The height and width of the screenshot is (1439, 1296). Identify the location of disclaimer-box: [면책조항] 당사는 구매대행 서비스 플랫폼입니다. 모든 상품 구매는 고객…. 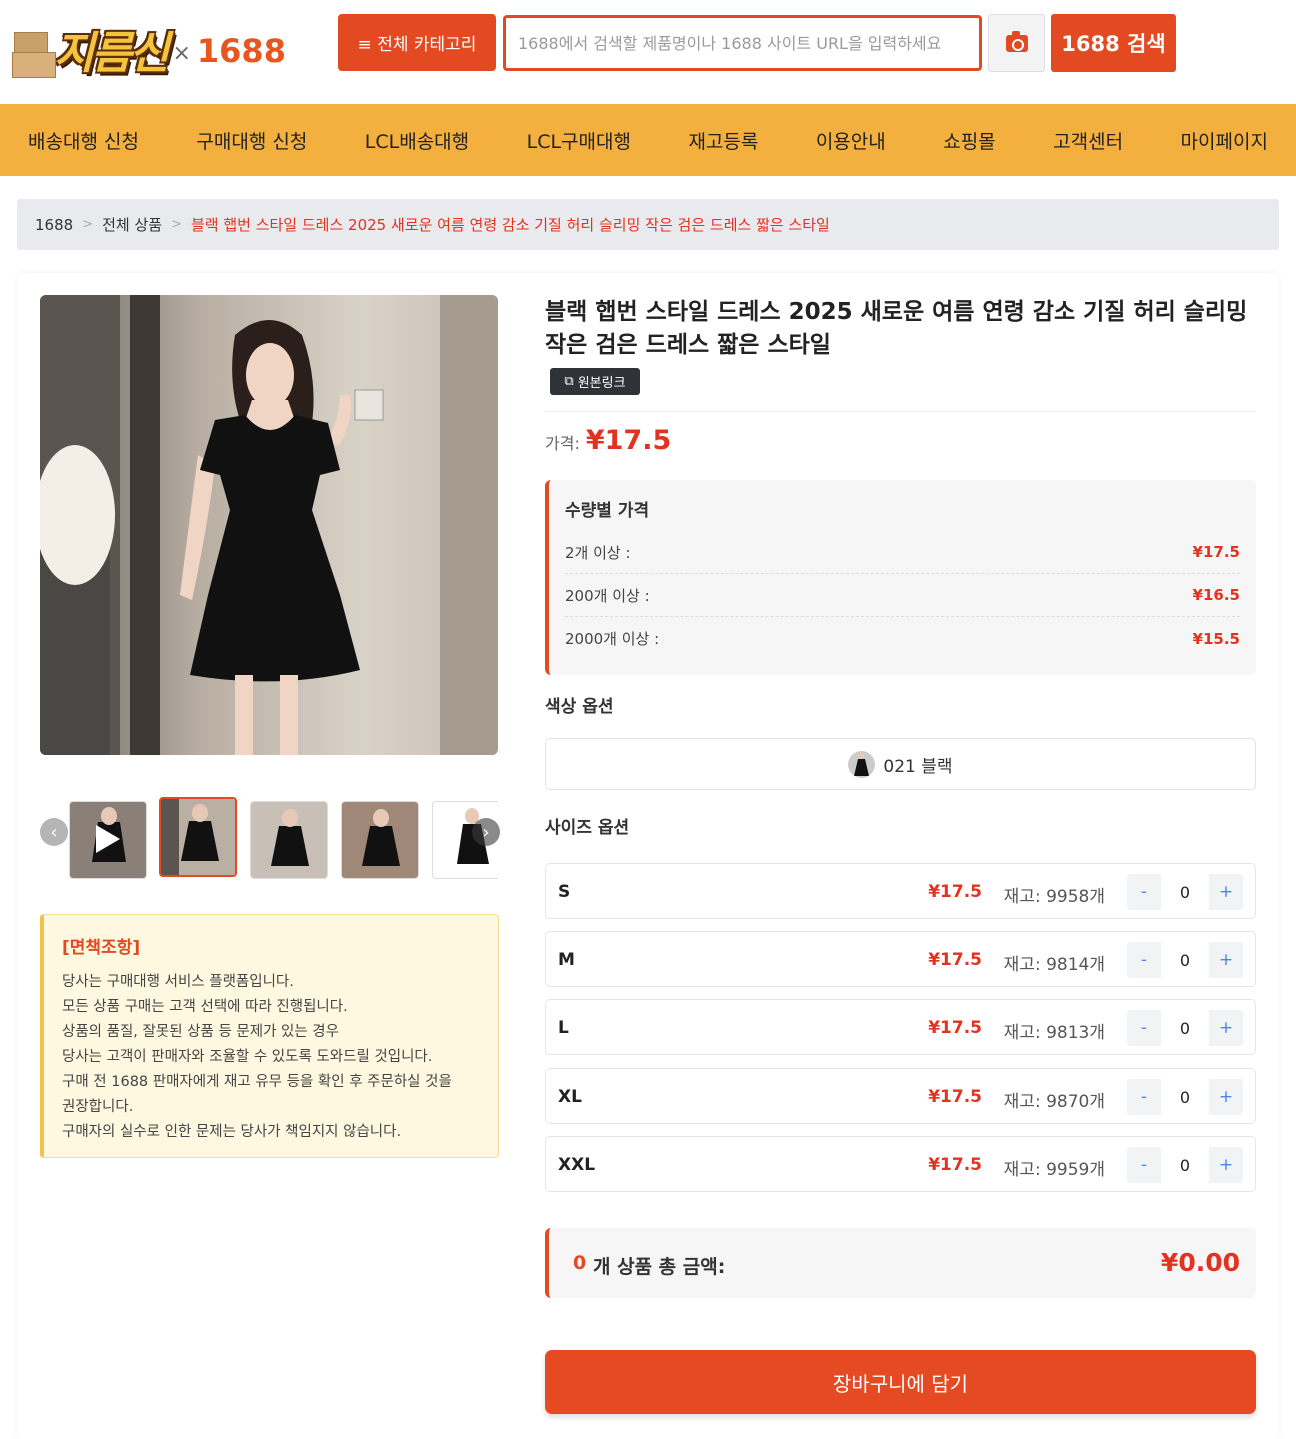
(269, 1036).